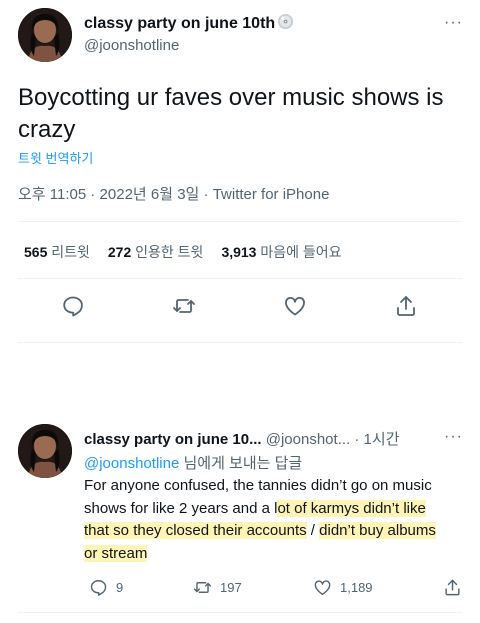  I want to click on reply-more-options-icon: ···, so click(453, 437).